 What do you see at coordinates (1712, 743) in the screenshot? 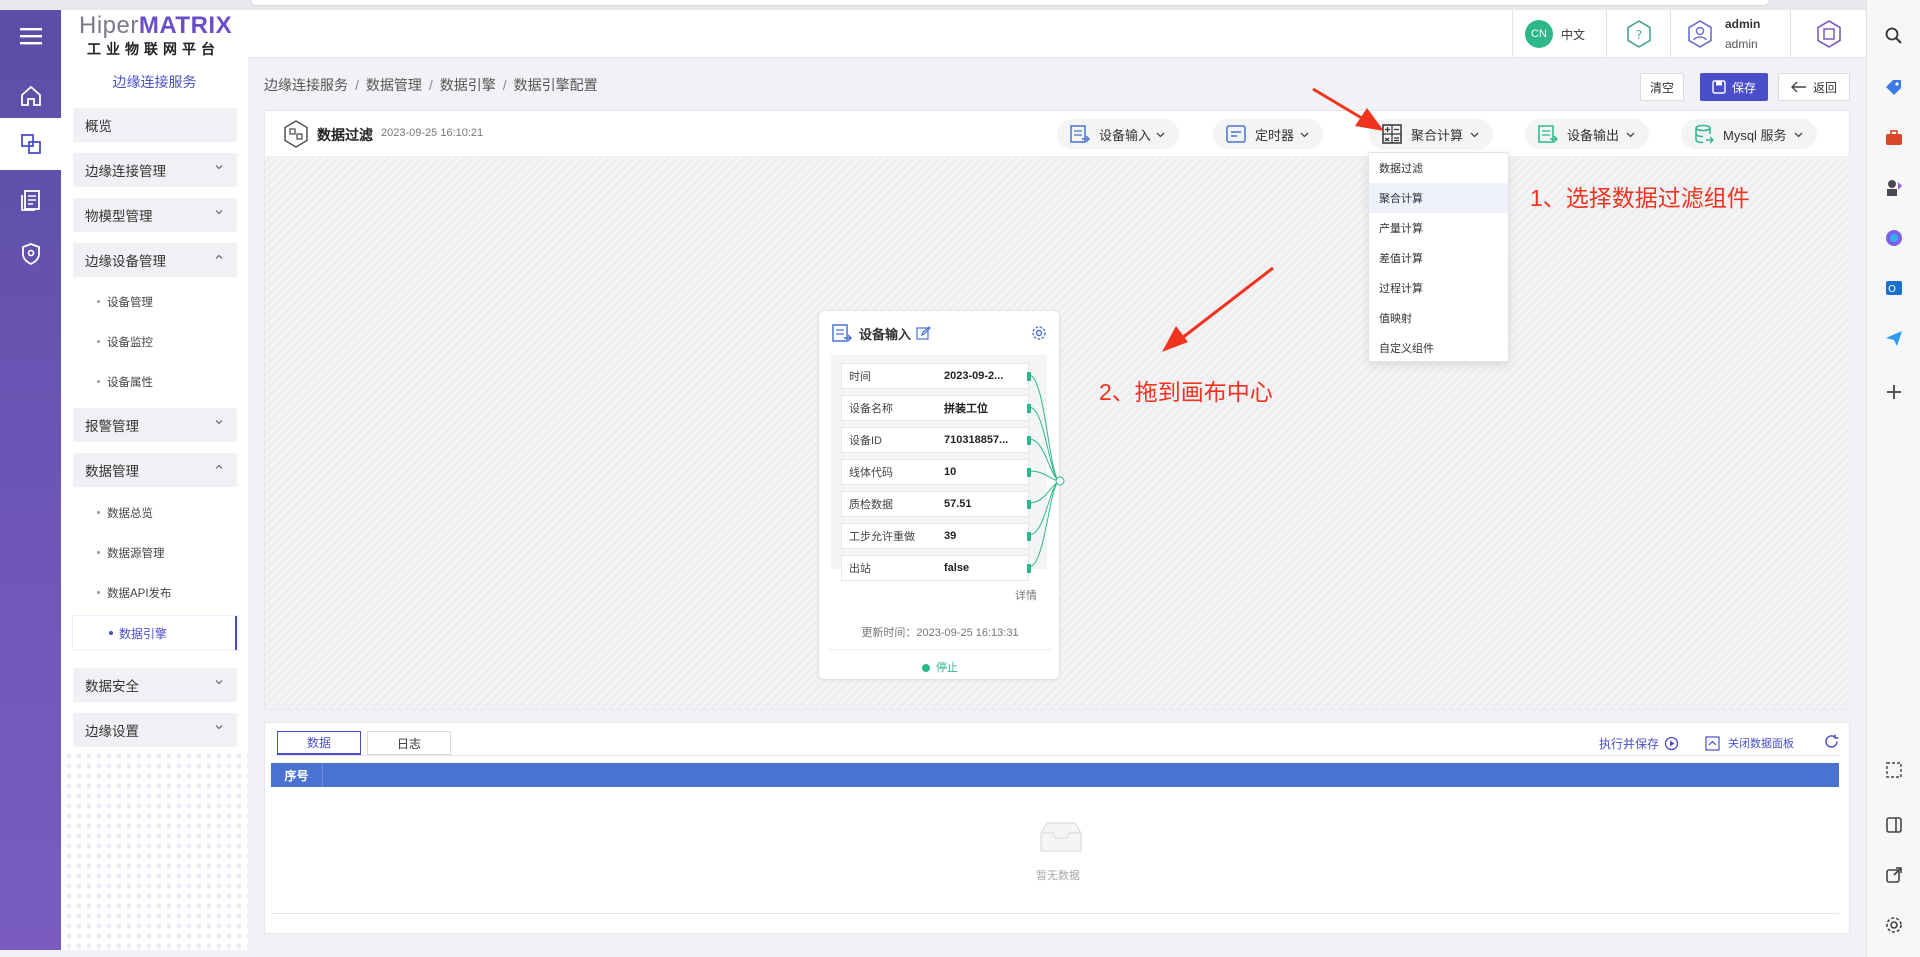
I see `collapse-icon` at bounding box center [1712, 743].